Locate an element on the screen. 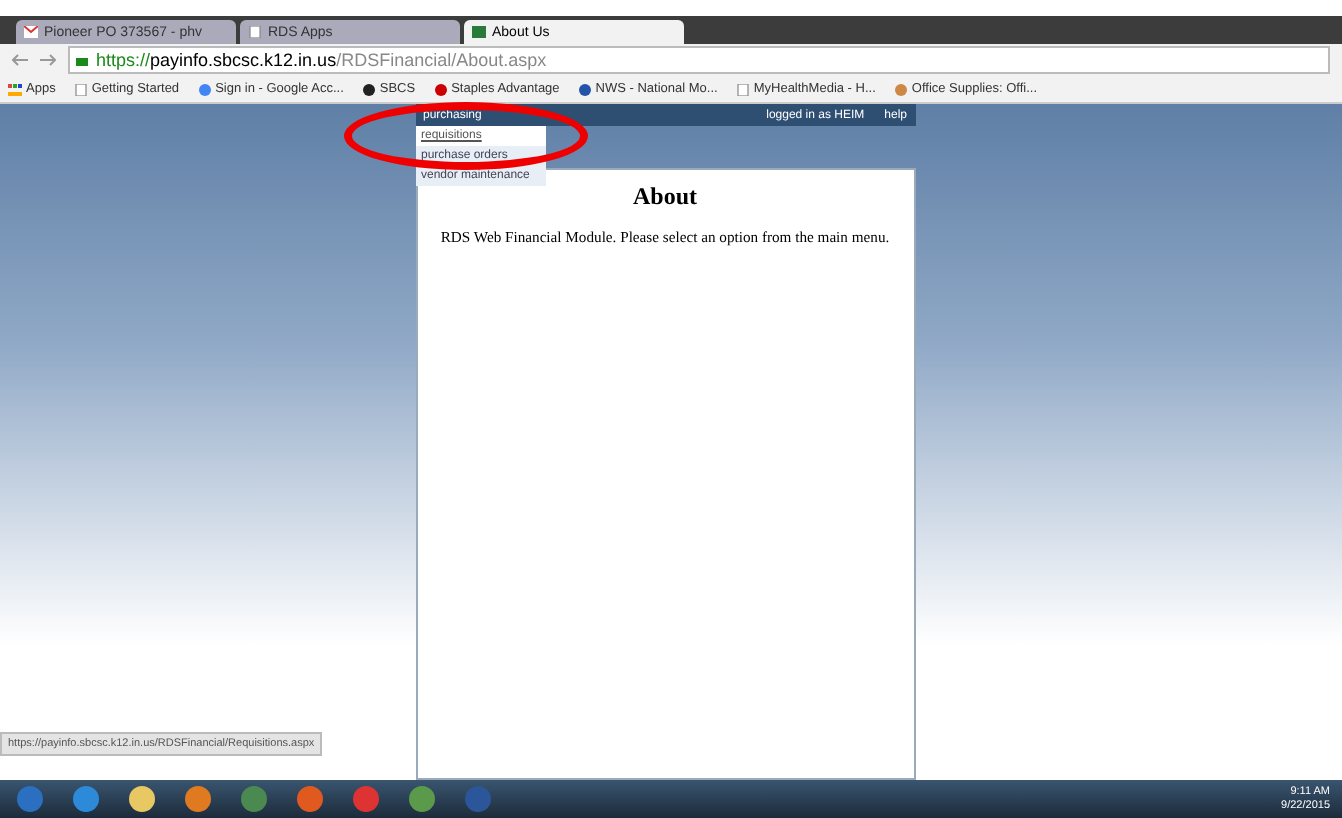 The width and height of the screenshot is (1342, 818). address-bar: https://payinfo.sbcsc.k12.in.us/RDSFinancial/About.aspx is located at coordinates (699, 60).